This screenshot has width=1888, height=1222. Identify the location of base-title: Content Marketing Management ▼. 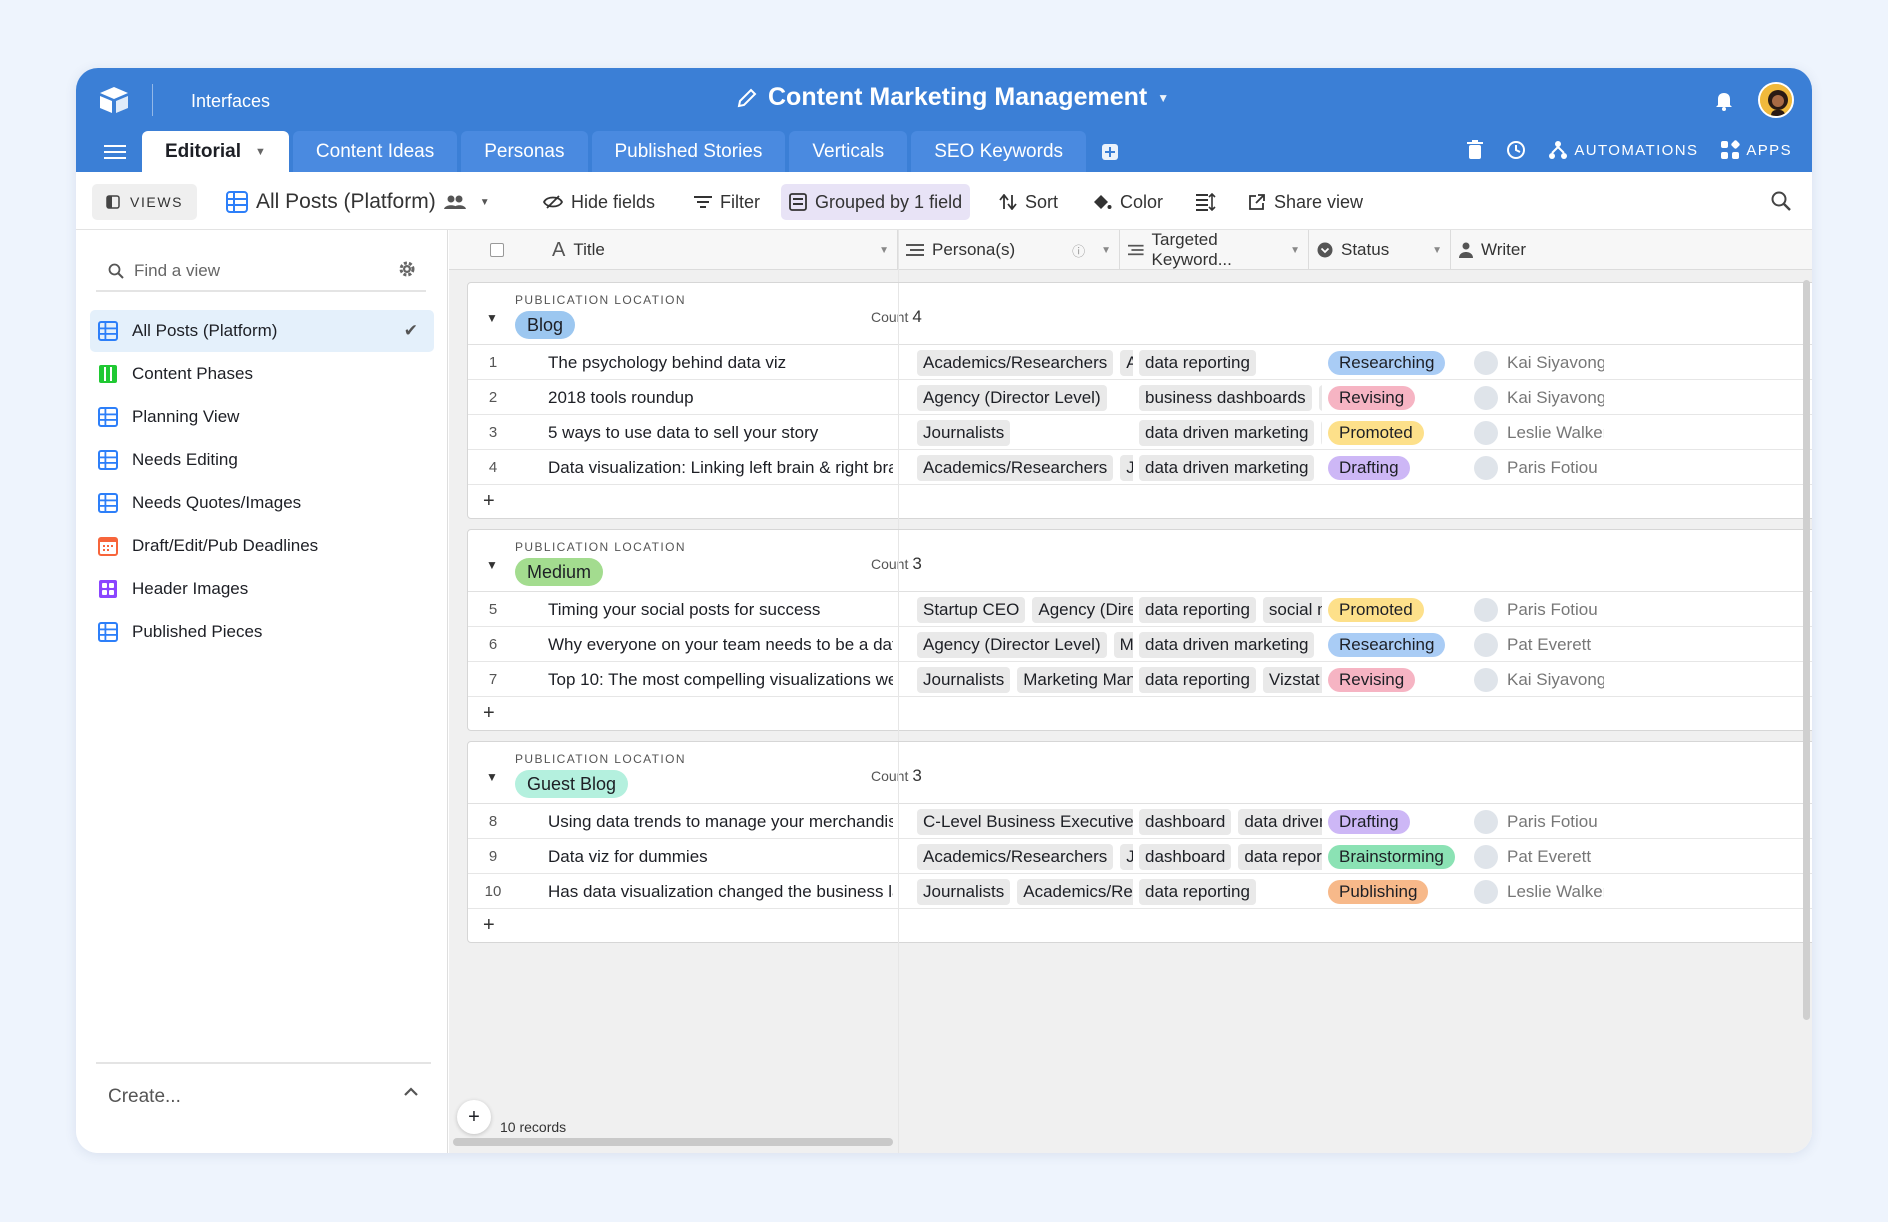
(952, 97).